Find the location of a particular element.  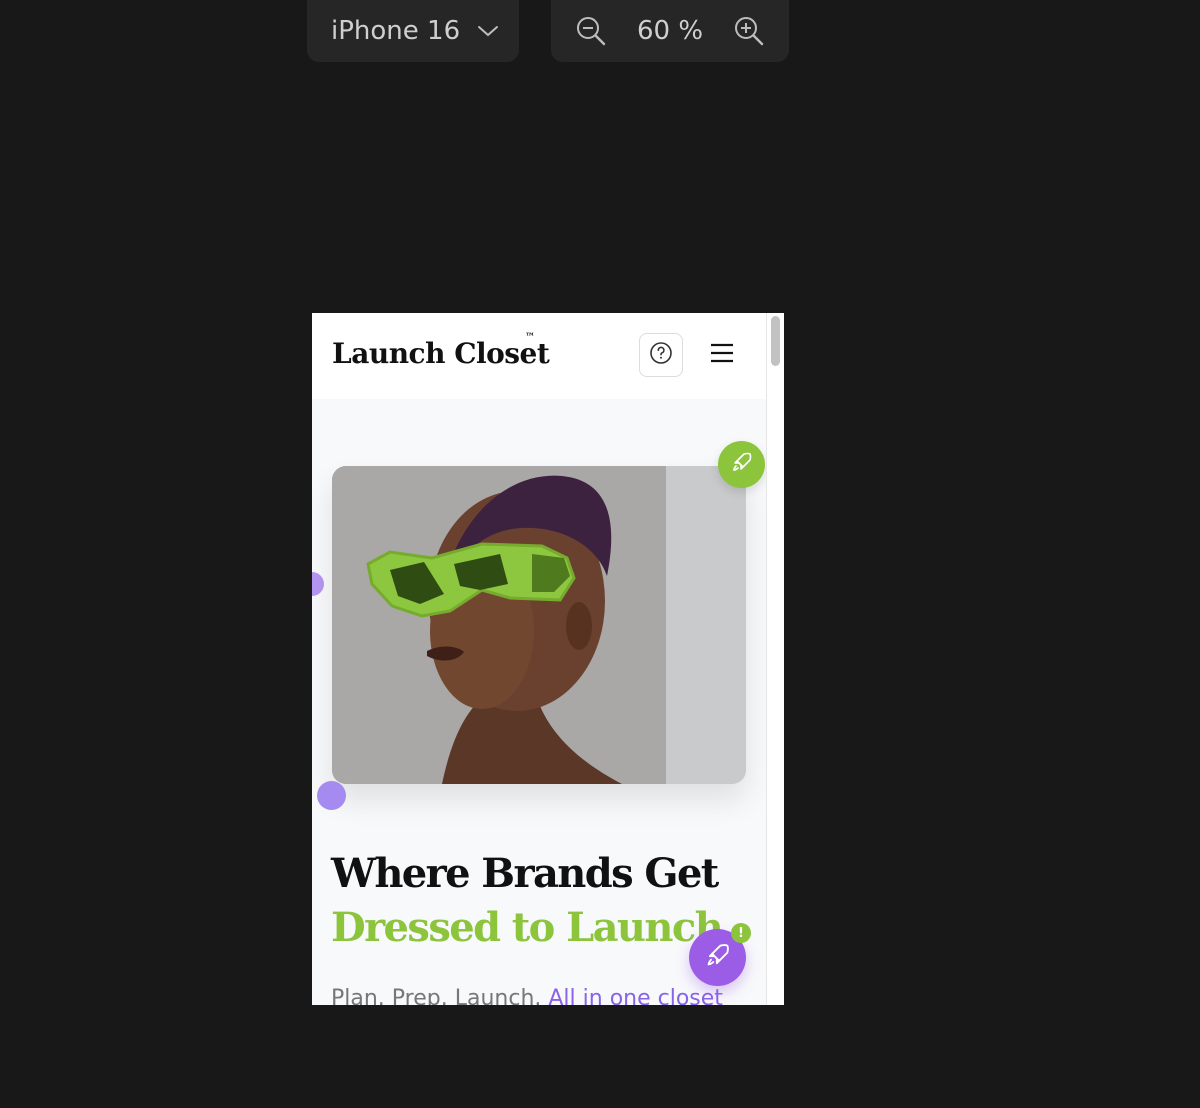

menu-button is located at coordinates (722, 355).